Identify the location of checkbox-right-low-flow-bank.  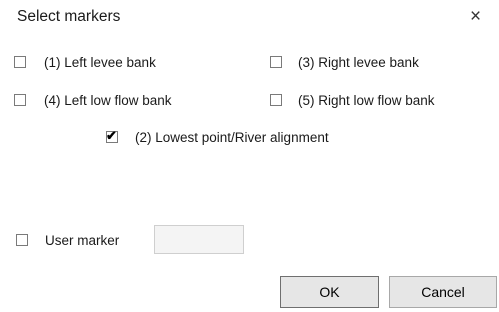
(276, 100).